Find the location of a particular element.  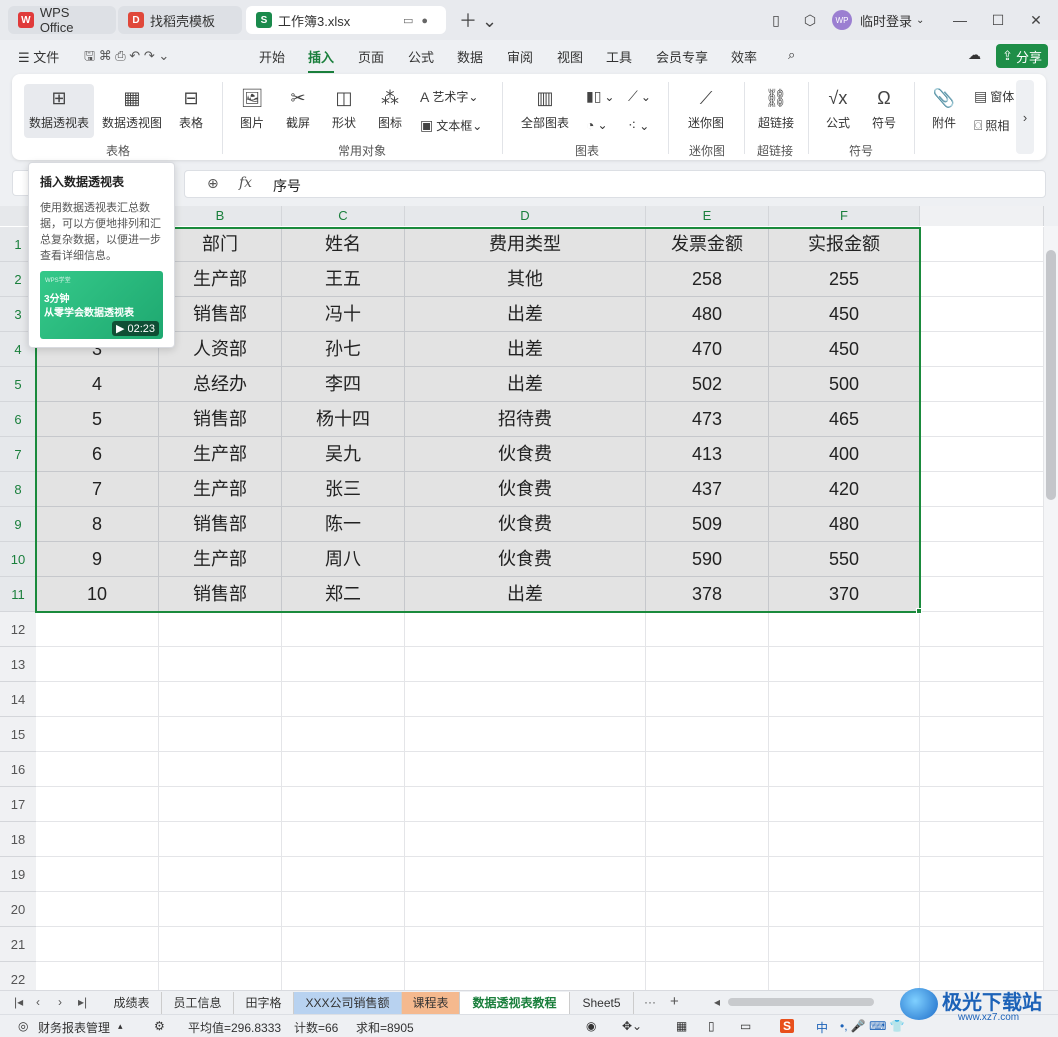

minimize-icon: — is located at coordinates (960, 20).